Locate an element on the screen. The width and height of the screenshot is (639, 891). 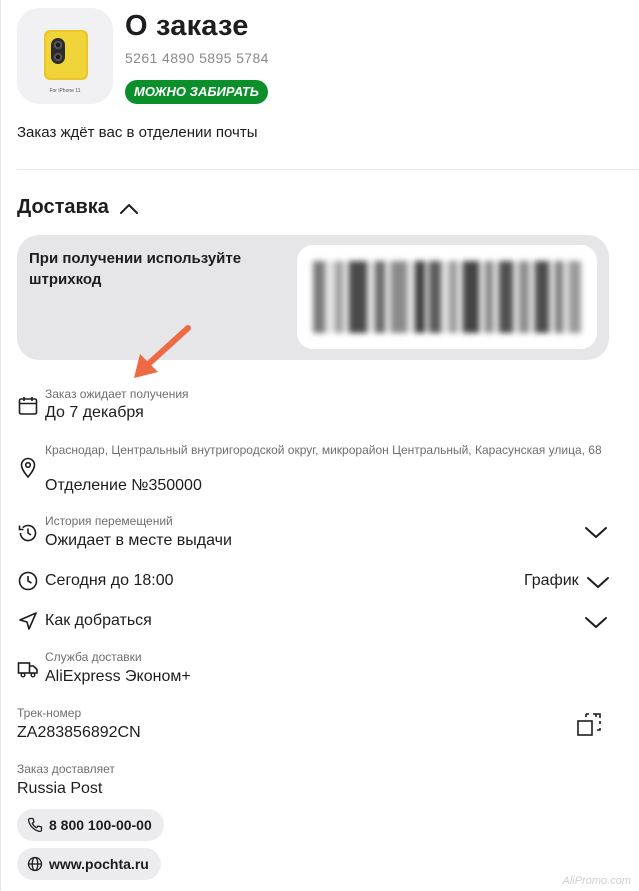
barcode-card: При получении используйте штрихкод is located at coordinates (313, 297).